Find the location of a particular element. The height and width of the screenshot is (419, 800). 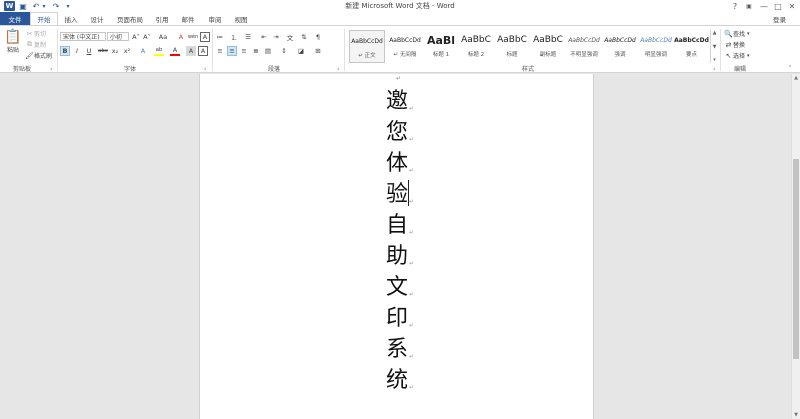

distributed-icon: ▤ is located at coordinates (268, 51).